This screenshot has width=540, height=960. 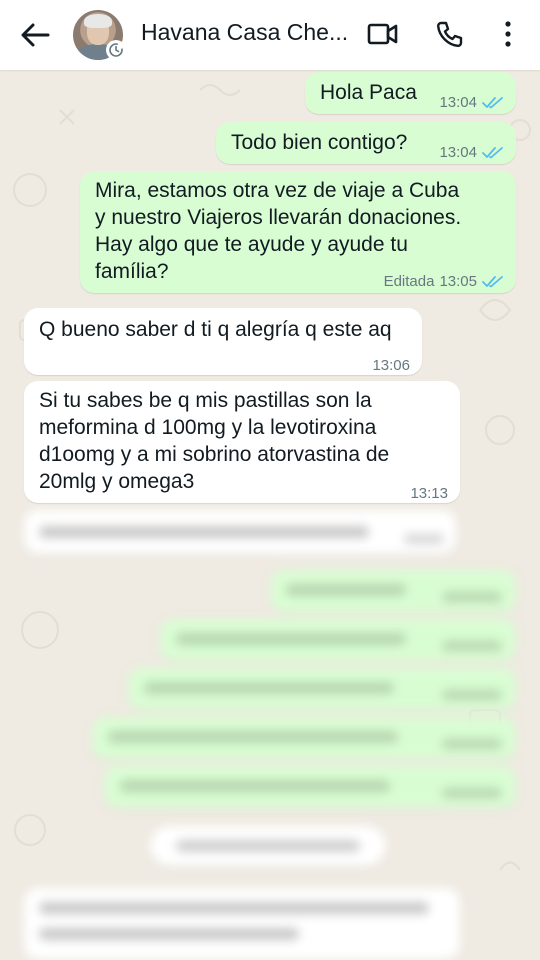 I want to click on message-meta: 13:06, so click(x=391, y=365).